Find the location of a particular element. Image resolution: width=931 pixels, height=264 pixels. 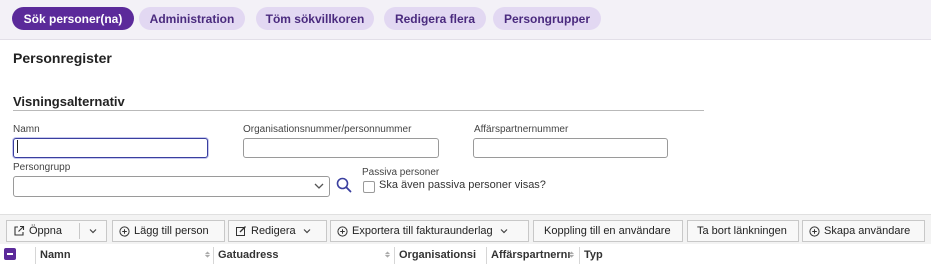

passive-persons-label: Passiva personer is located at coordinates (401, 172).